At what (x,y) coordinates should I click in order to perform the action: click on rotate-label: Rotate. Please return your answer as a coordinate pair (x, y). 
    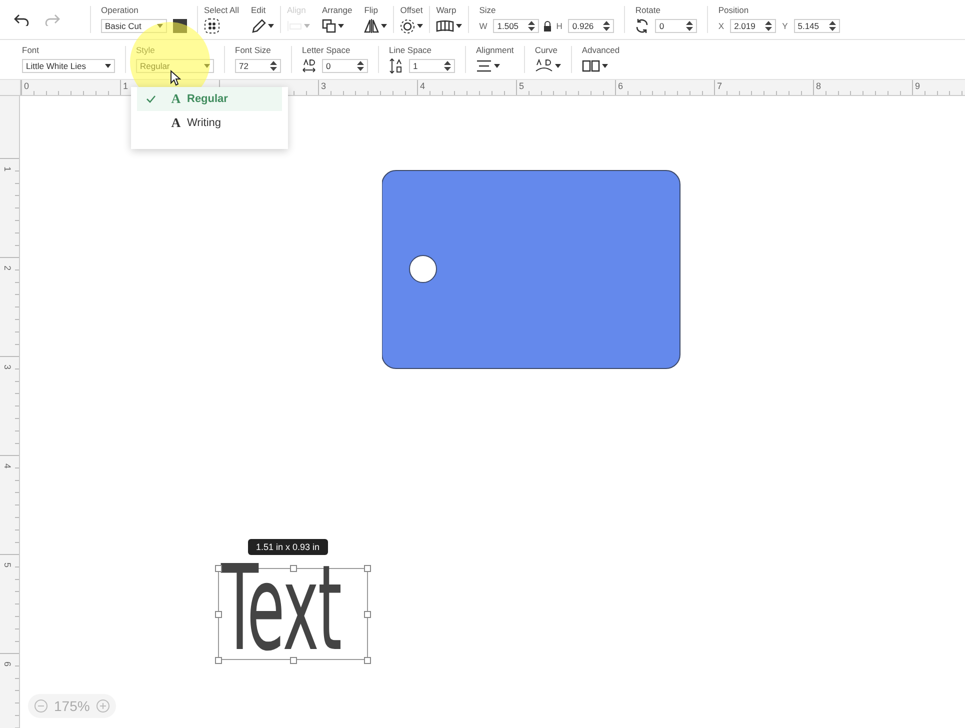
    Looking at the image, I should click on (648, 10).